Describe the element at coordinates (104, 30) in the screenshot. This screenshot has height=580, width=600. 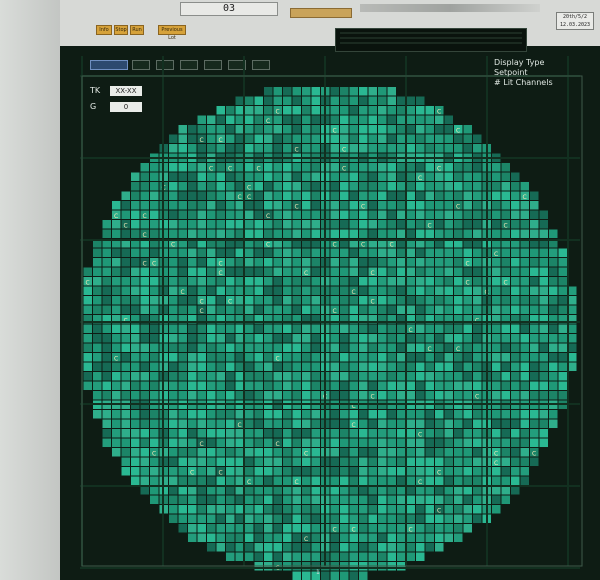
I see `info-button: Info` at that location.